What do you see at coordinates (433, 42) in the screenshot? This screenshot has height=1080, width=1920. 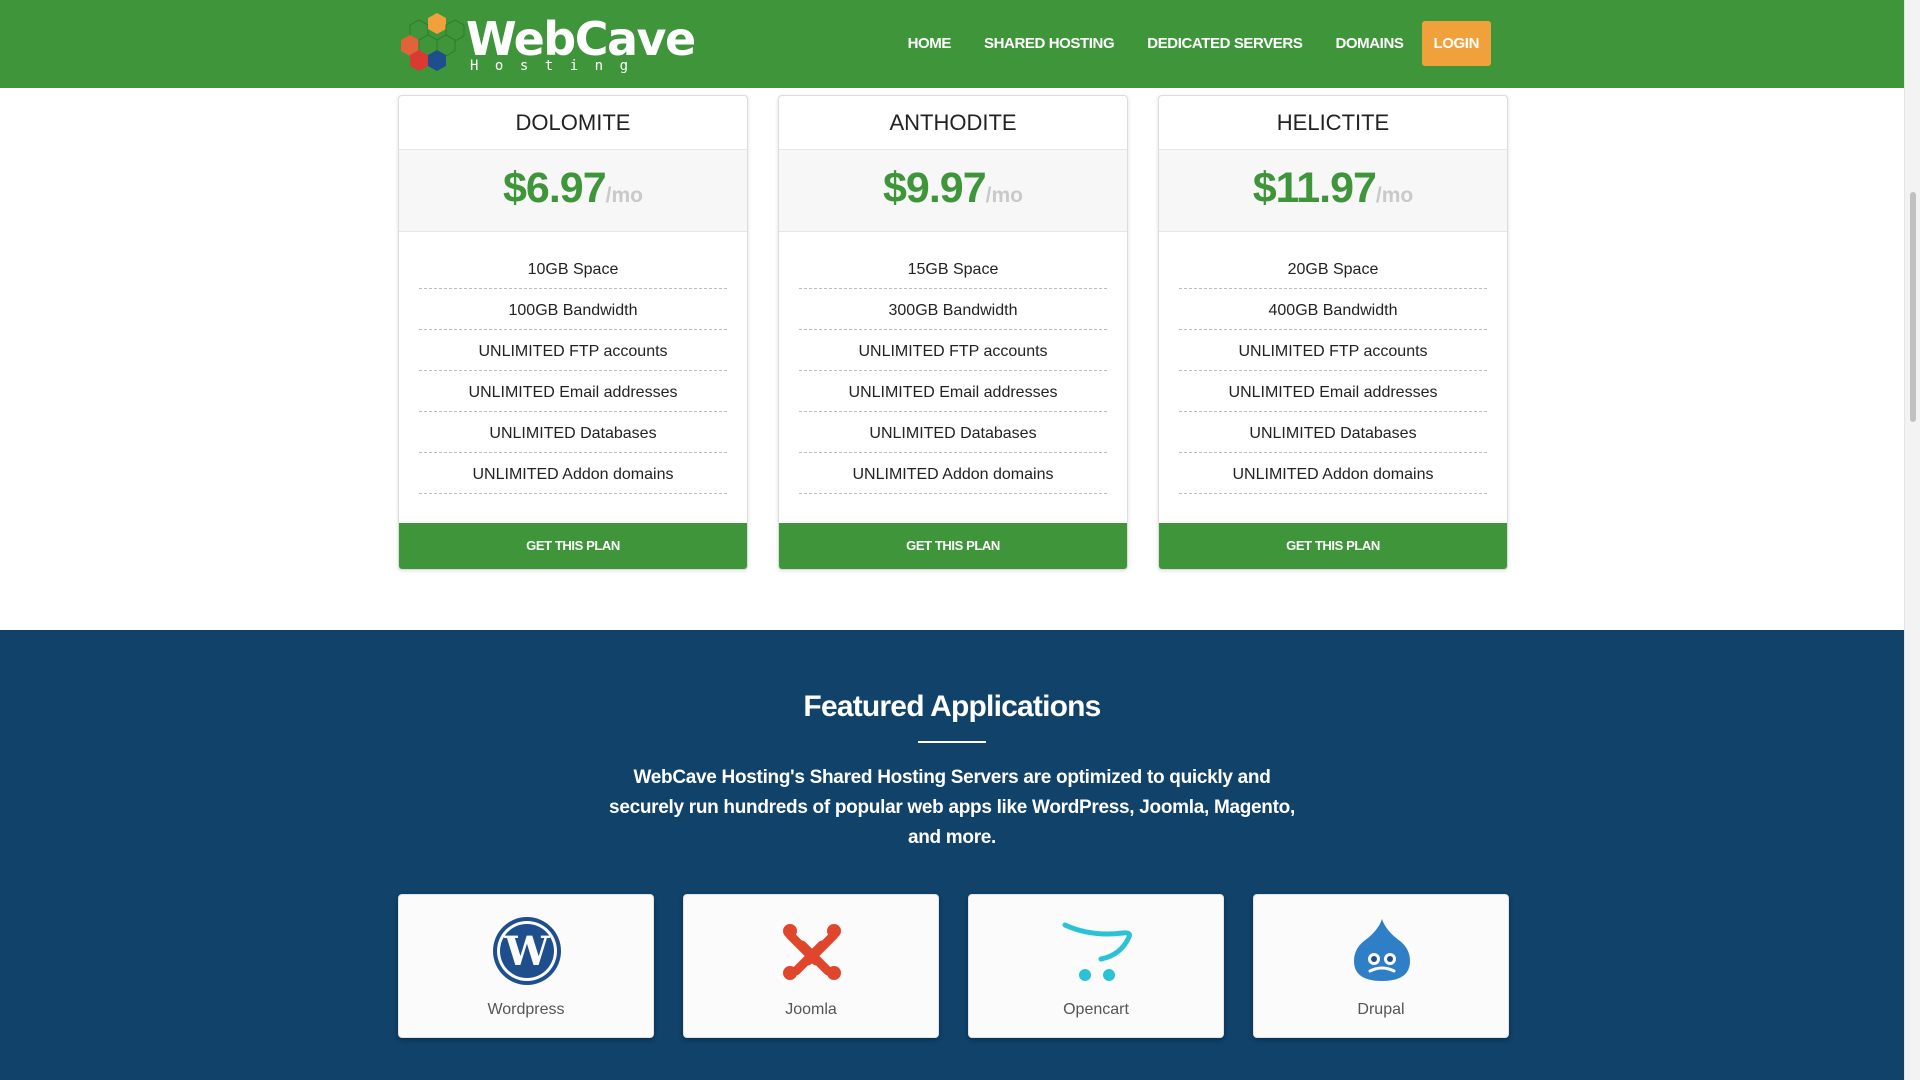 I see `hexagon-logo-icon` at bounding box center [433, 42].